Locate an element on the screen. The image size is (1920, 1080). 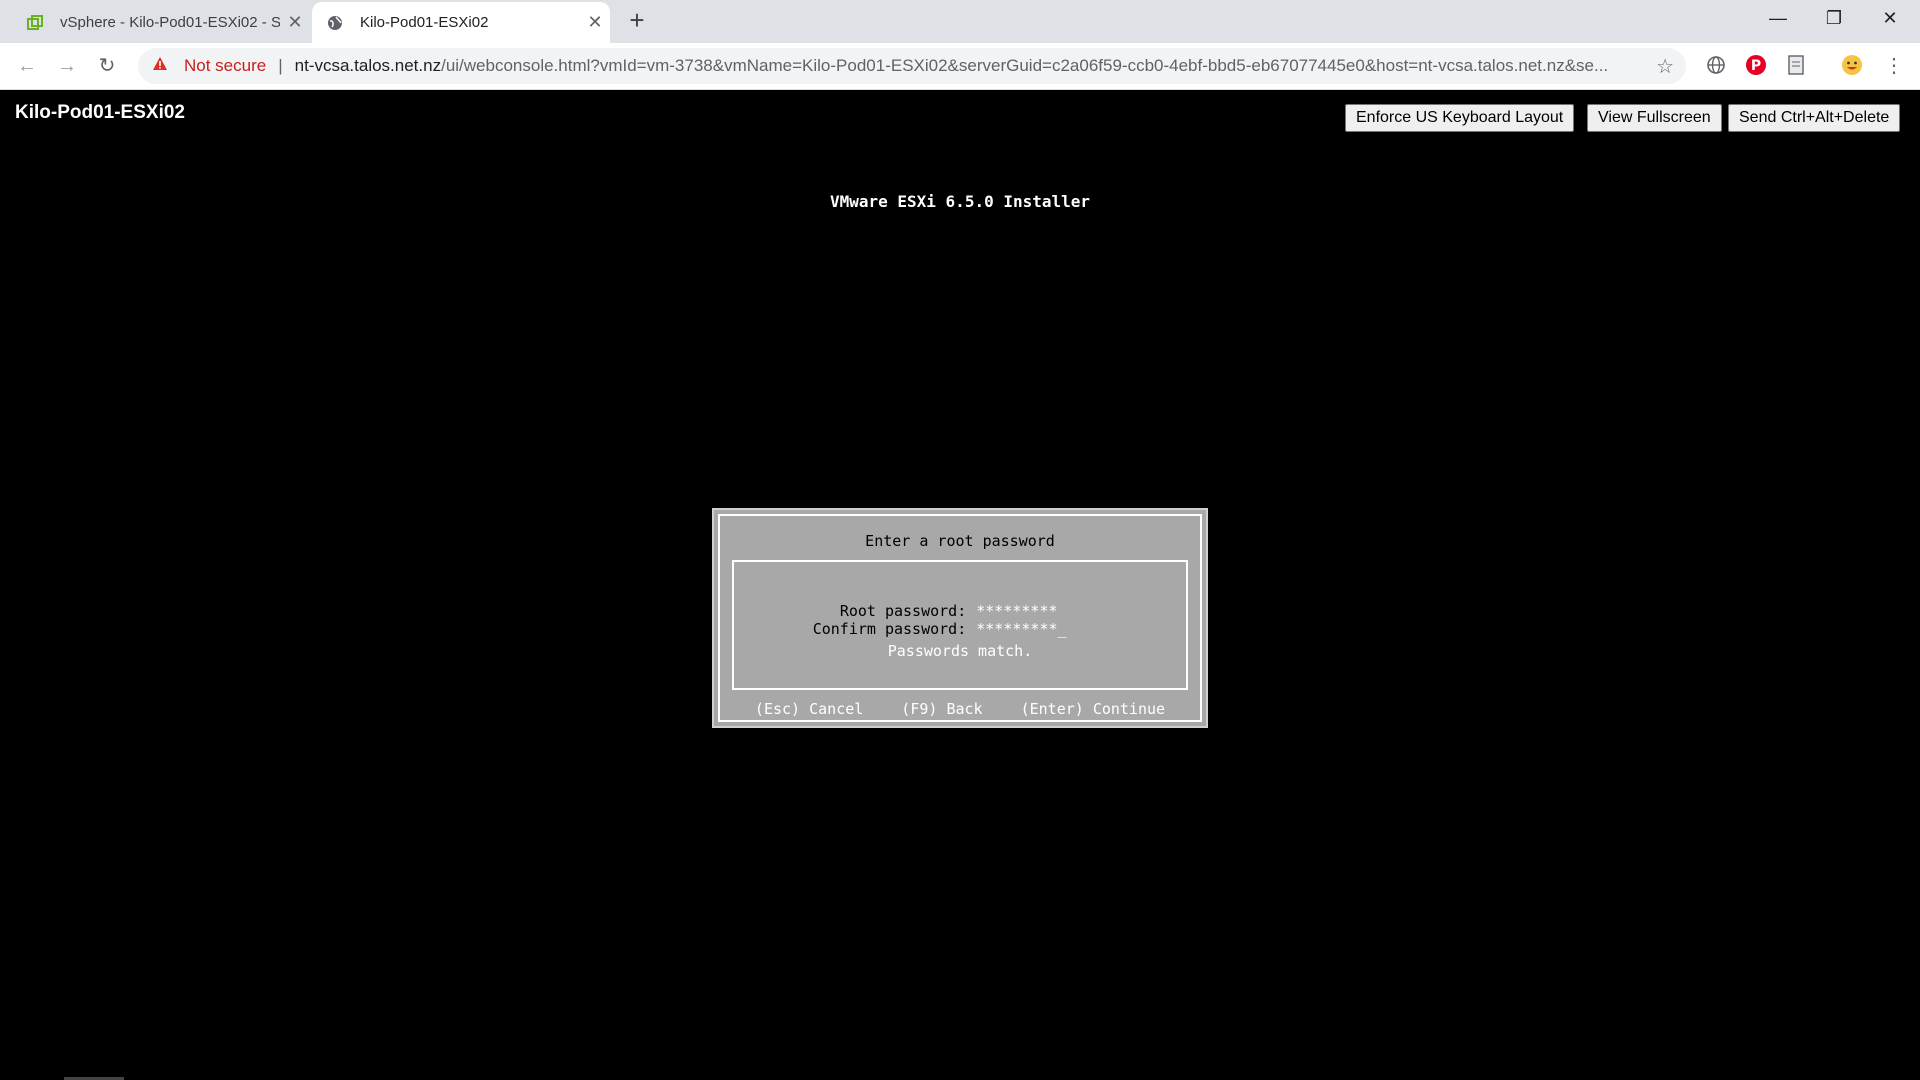
enforce-keyboard-button: Enforce US Keyboard Layout is located at coordinates (1460, 118).